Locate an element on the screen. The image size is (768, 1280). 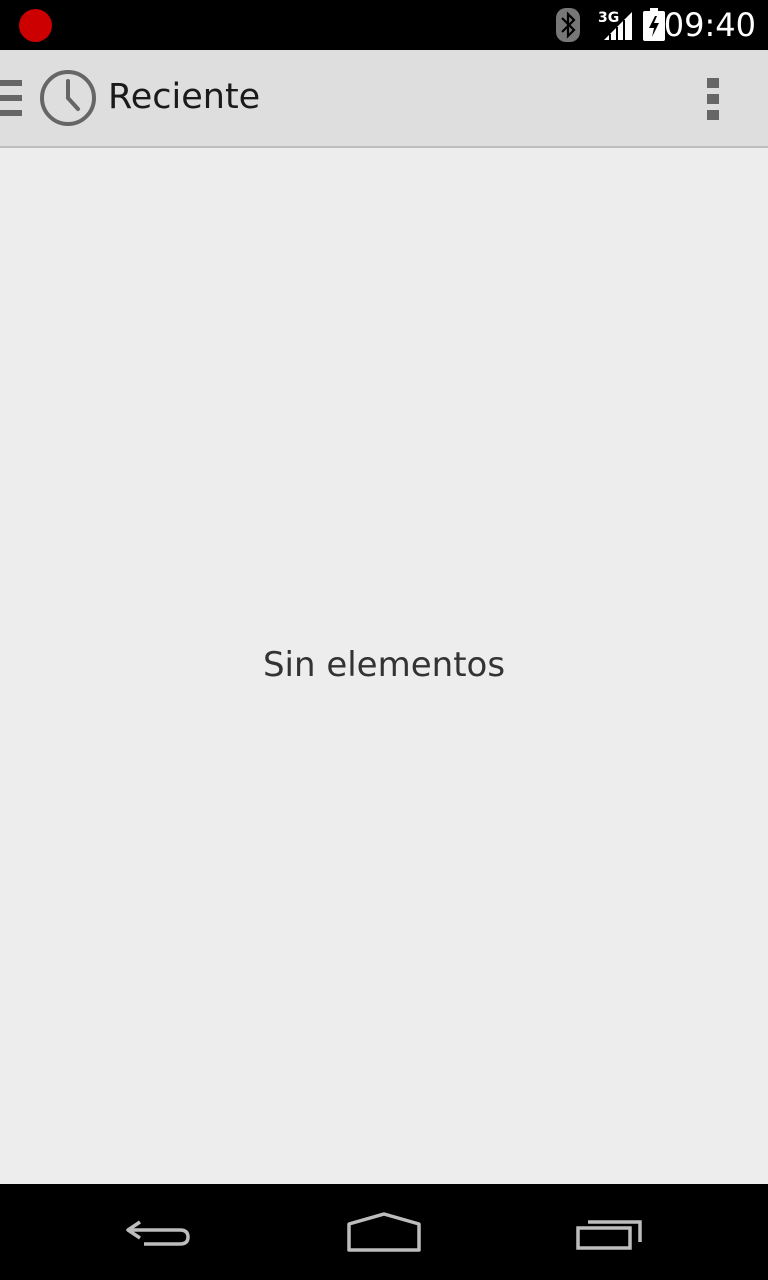
back-icon is located at coordinates (158, 1233).